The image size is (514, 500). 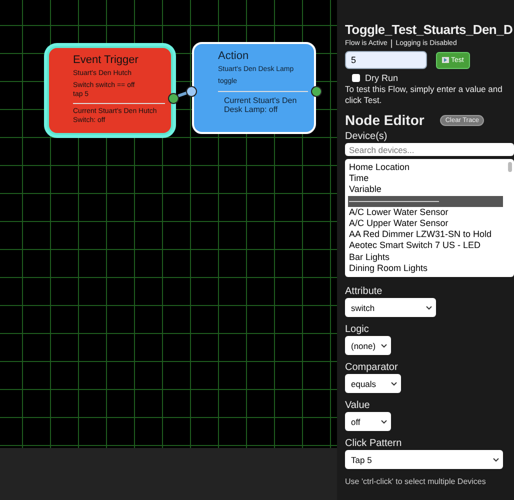 I want to click on dry-run-label: Dry Run, so click(x=381, y=78).